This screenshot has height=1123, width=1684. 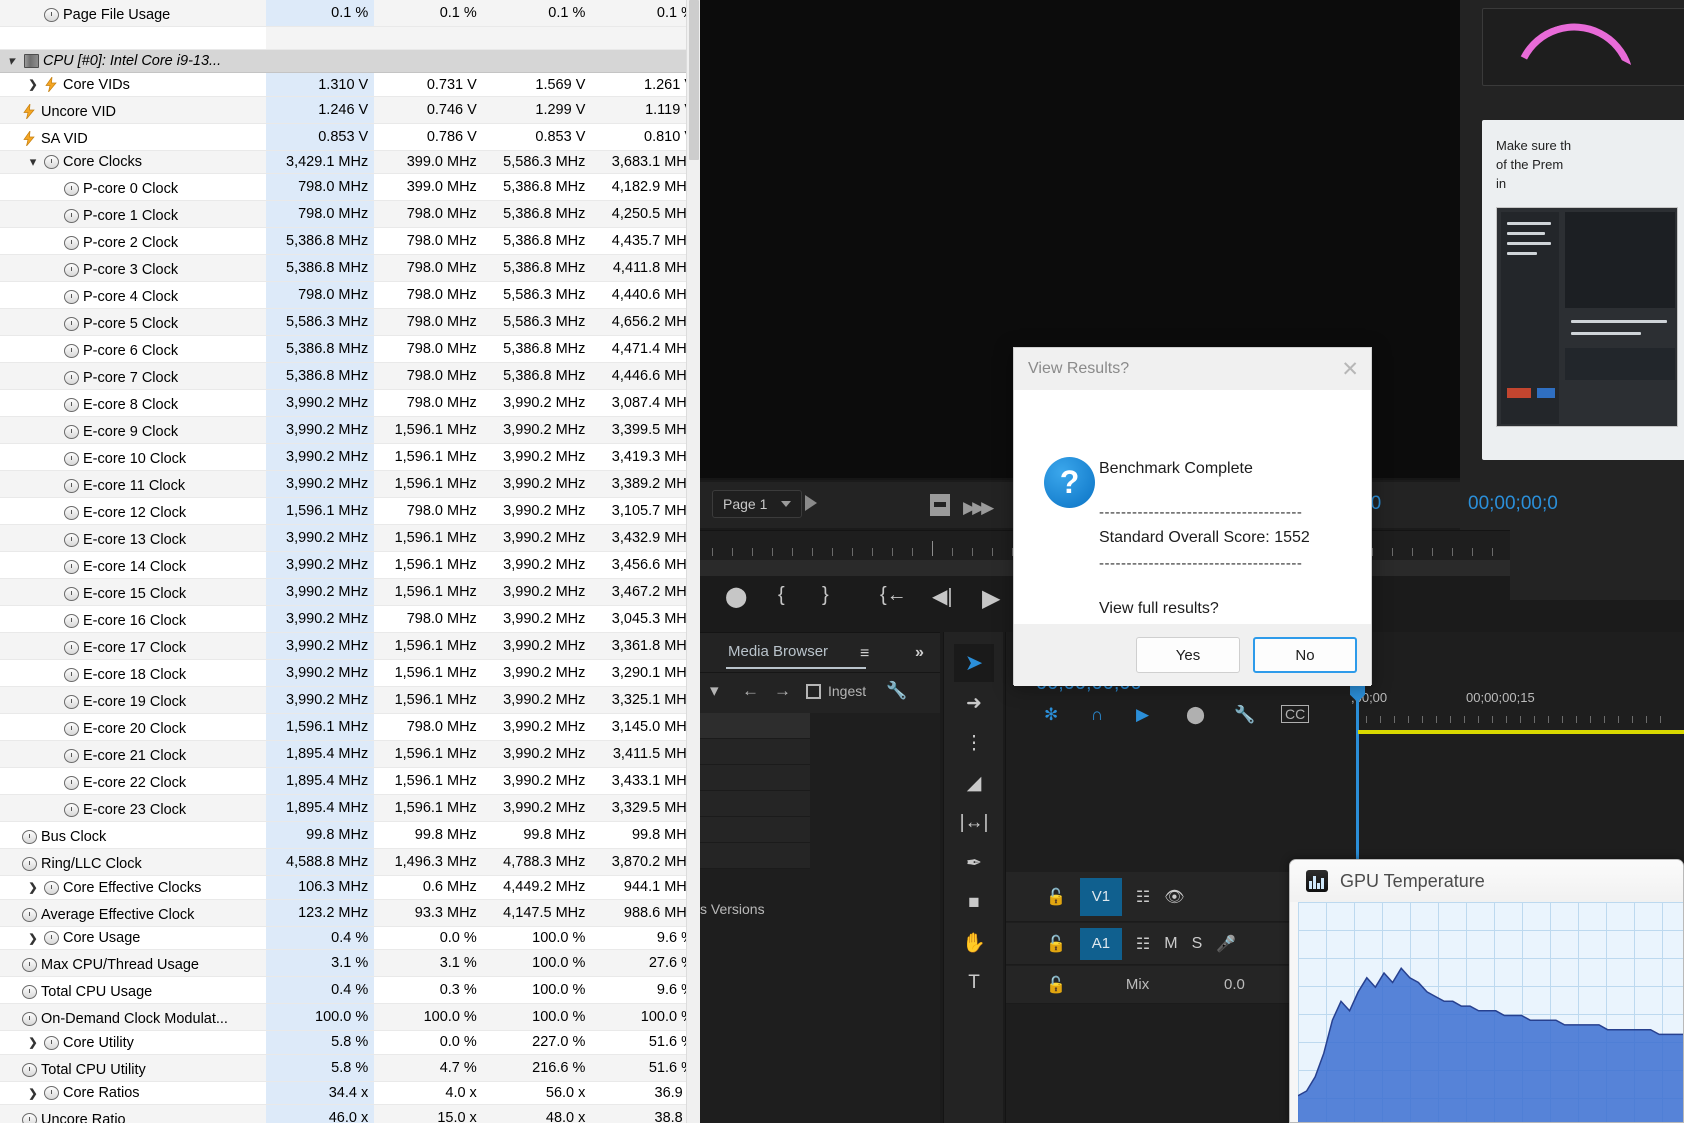 I want to click on gpu-window-titlebar: GPU Temperature, so click(x=1486, y=881).